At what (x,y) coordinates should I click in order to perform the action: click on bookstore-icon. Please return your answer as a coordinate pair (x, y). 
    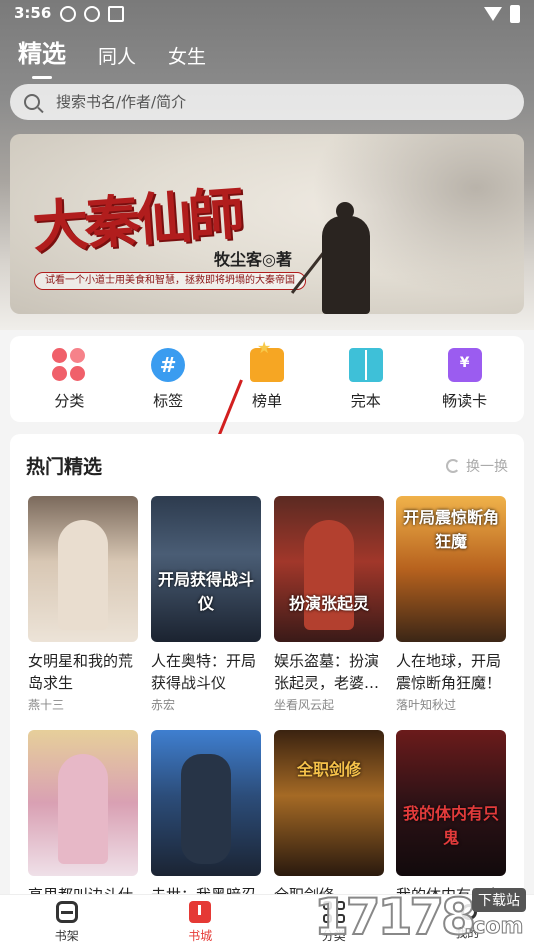
    Looking at the image, I should click on (200, 912).